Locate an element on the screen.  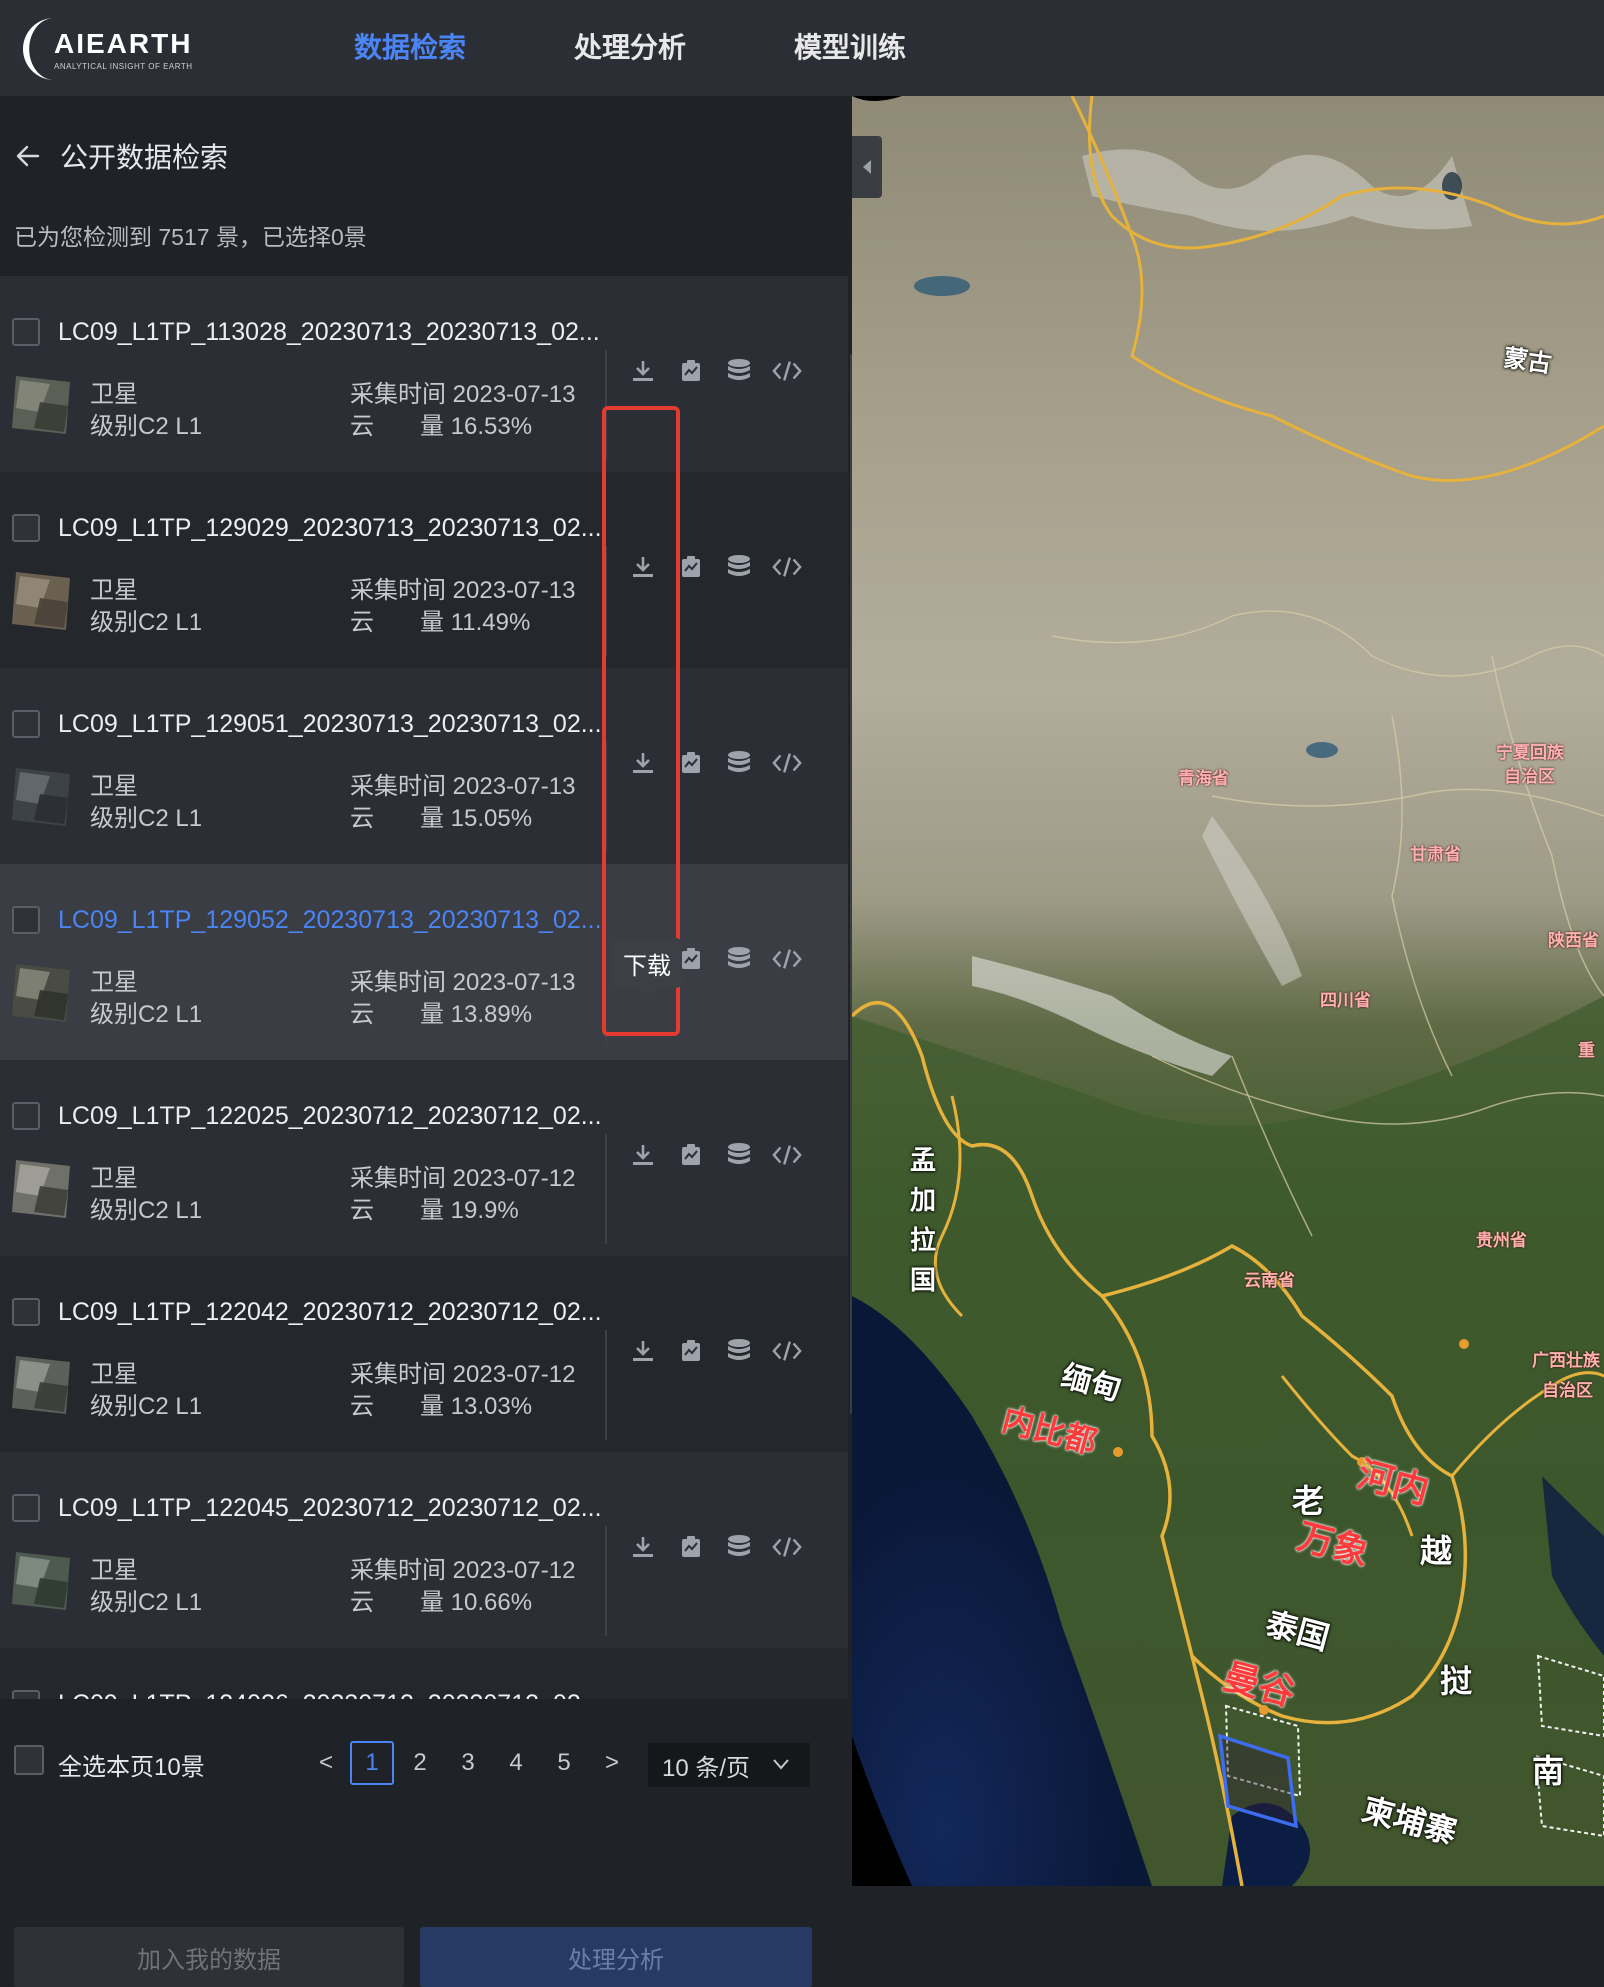
level-field: 级别C2 L1 is located at coordinates (146, 1011).